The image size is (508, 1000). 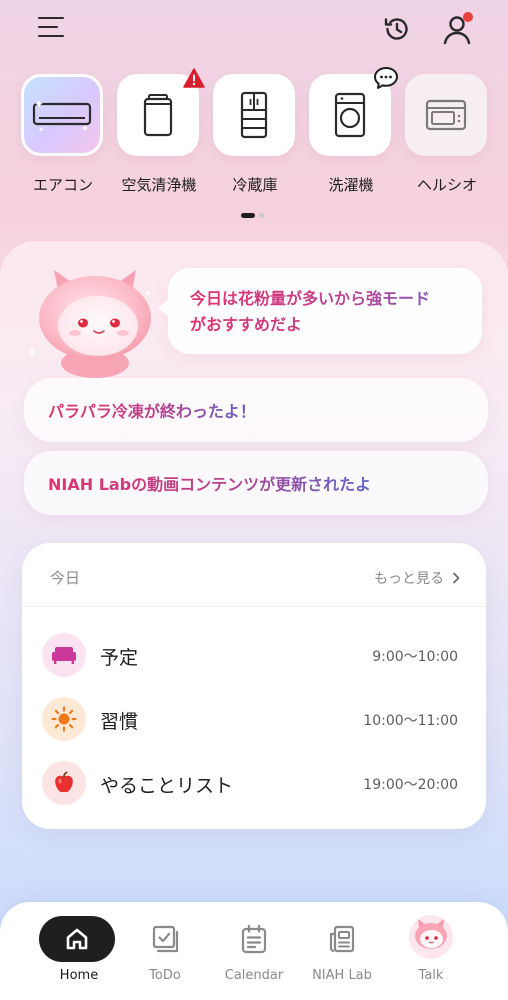 I want to click on chevron-right-icon, so click(x=456, y=578).